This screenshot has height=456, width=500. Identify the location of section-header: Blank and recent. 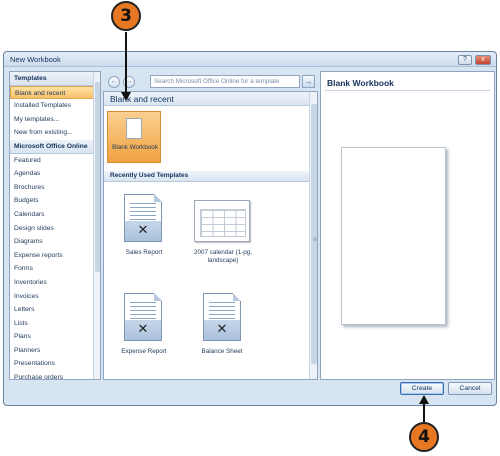
(207, 99).